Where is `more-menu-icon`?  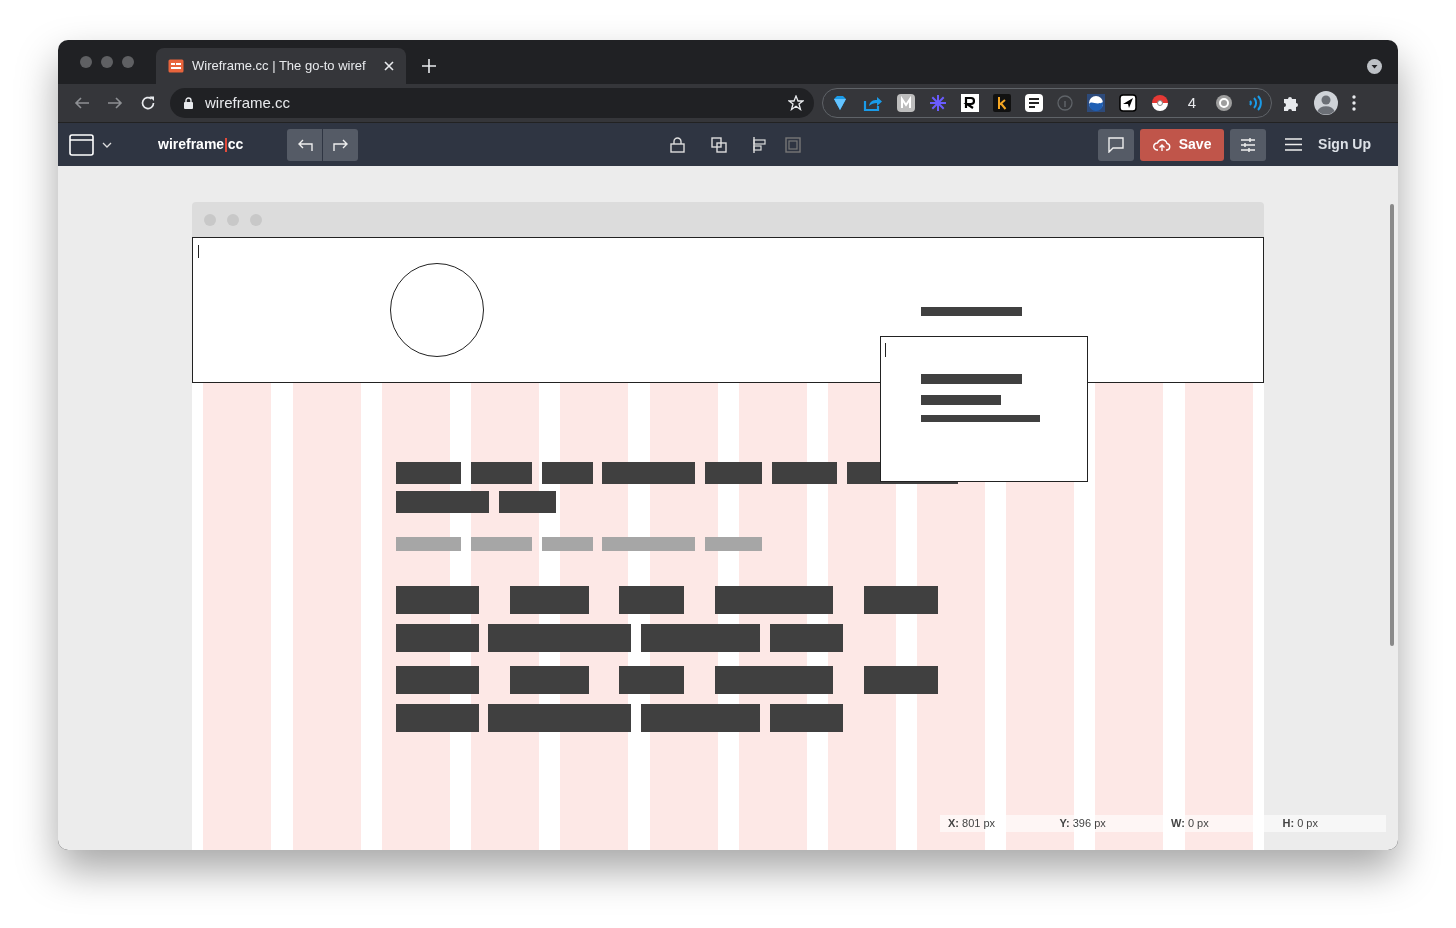
more-menu-icon is located at coordinates (1354, 103).